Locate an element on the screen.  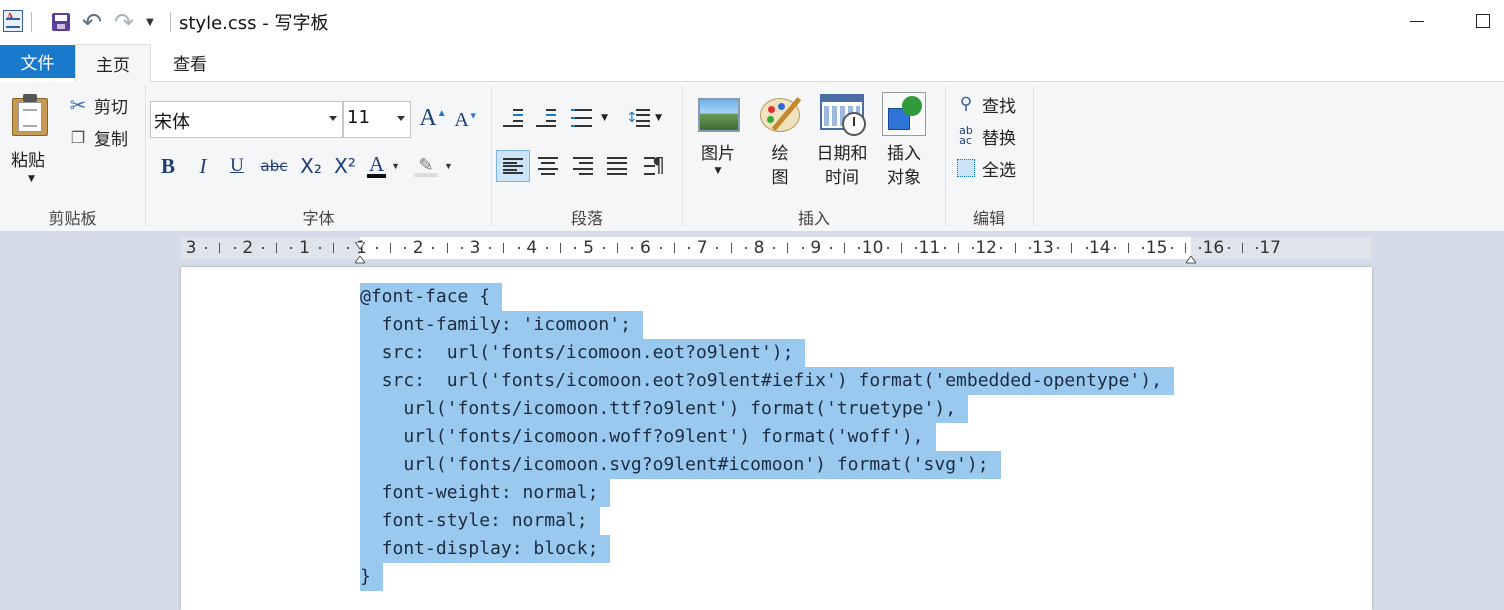
document-line: } is located at coordinates (767, 577).